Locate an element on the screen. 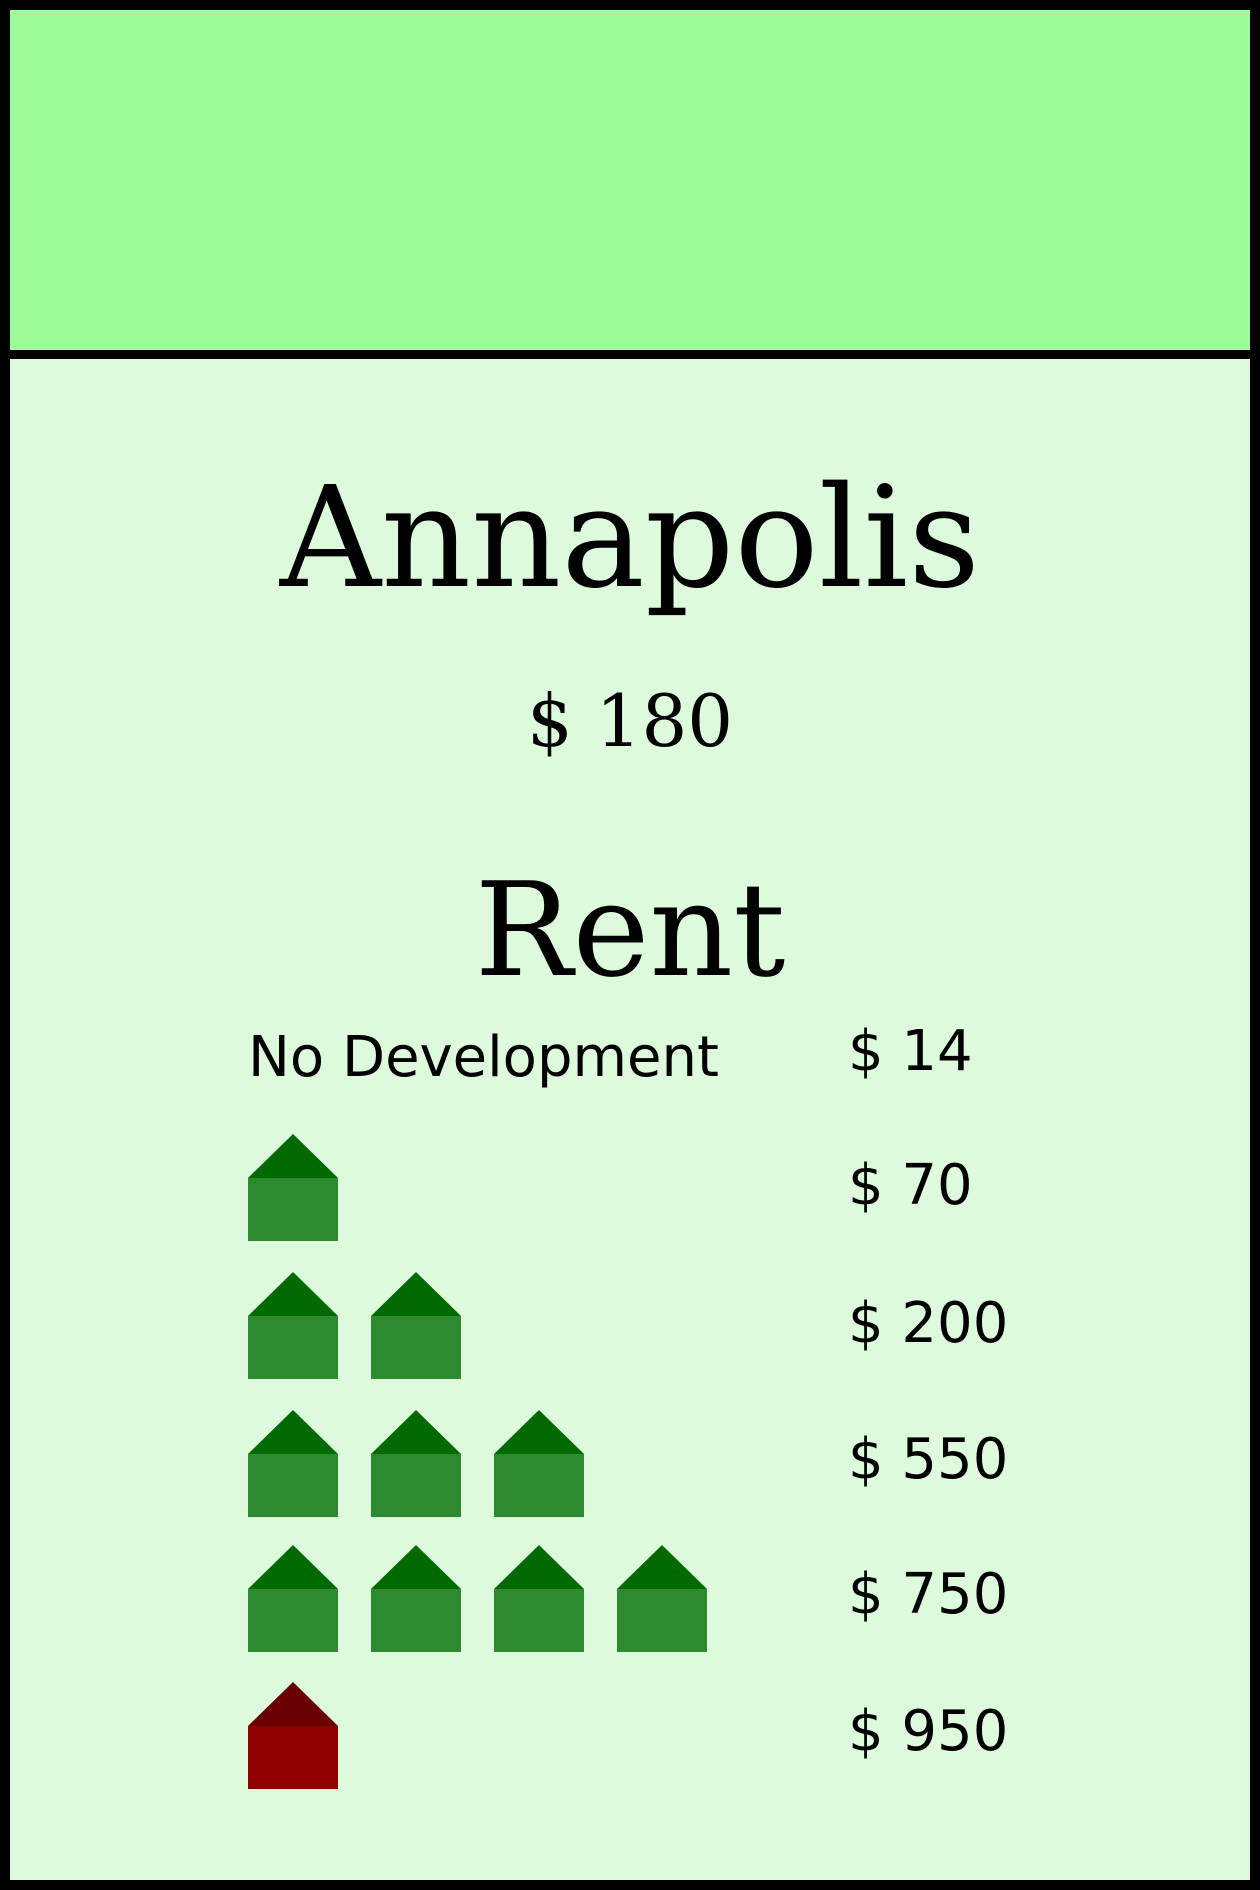 The height and width of the screenshot is (1890, 1260). property-name: Annapolis is located at coordinates (630, 538).